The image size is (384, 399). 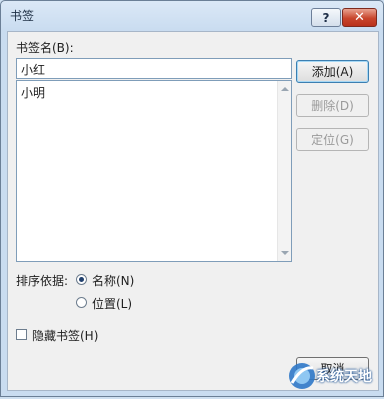 I want to click on sort-by-name-label: 名称(N), so click(x=113, y=280).